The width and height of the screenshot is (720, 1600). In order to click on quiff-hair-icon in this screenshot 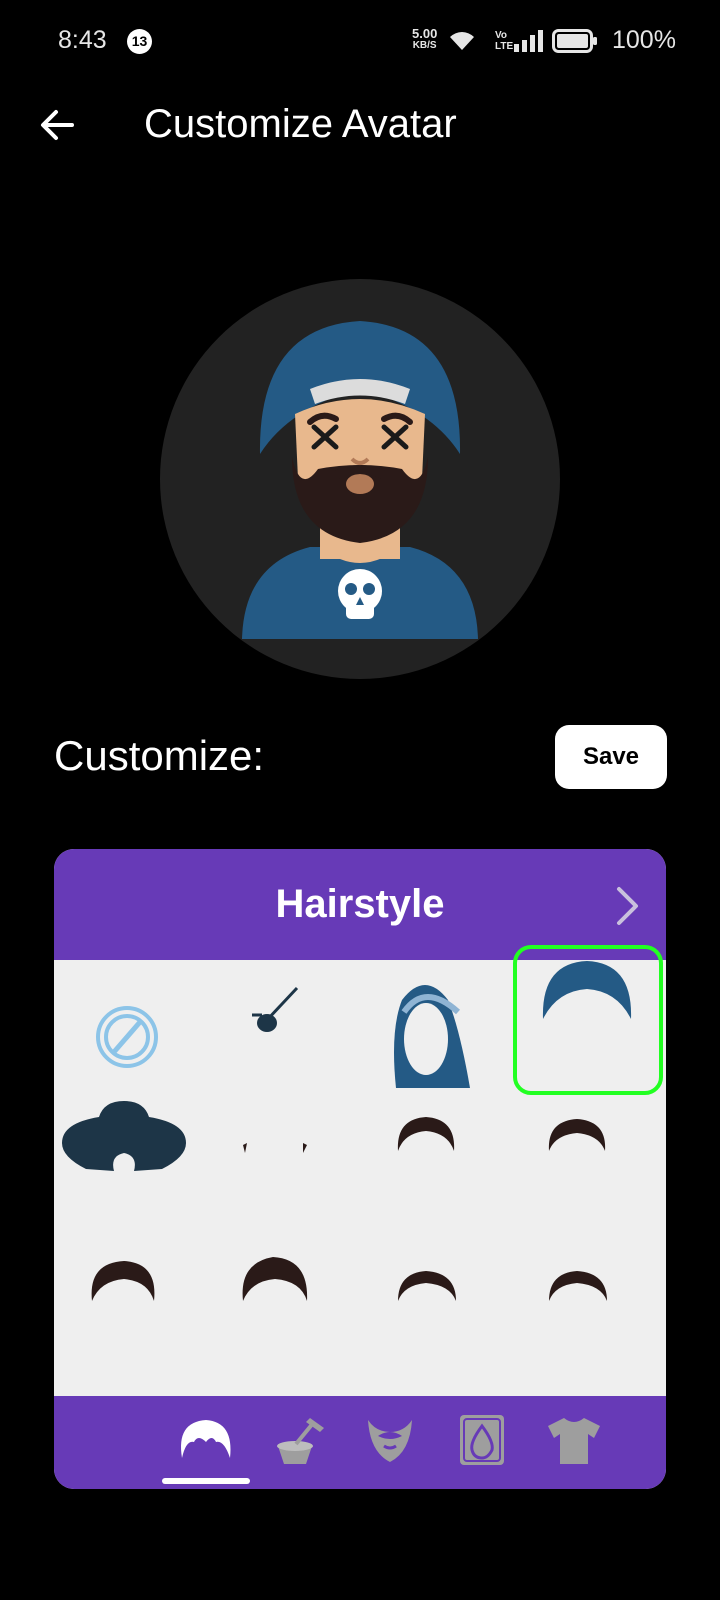, I will do `click(275, 1279)`.